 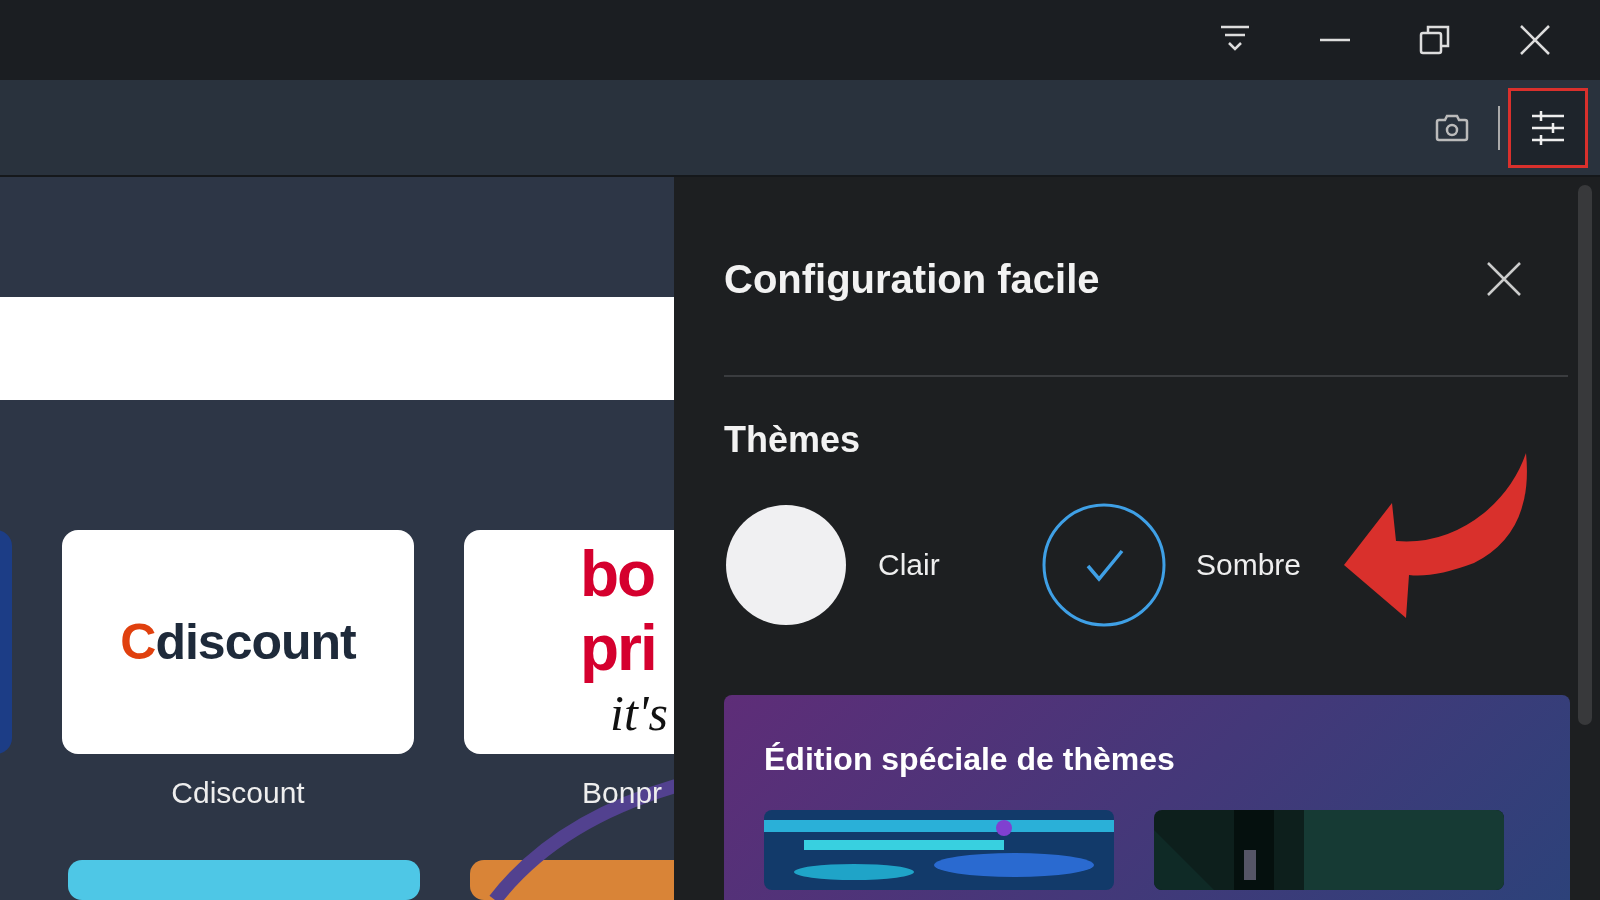 I want to click on cdiscount-logo: Cdiscount, so click(x=238, y=642).